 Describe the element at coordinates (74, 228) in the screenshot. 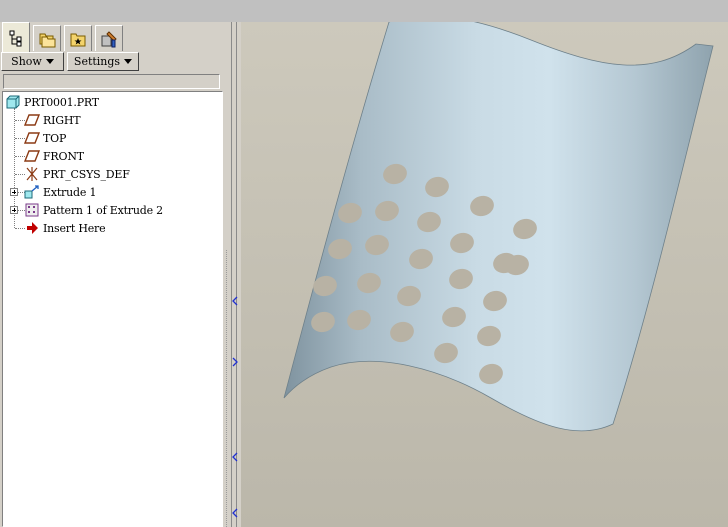

I see `tree-item-label: Insert Here` at that location.